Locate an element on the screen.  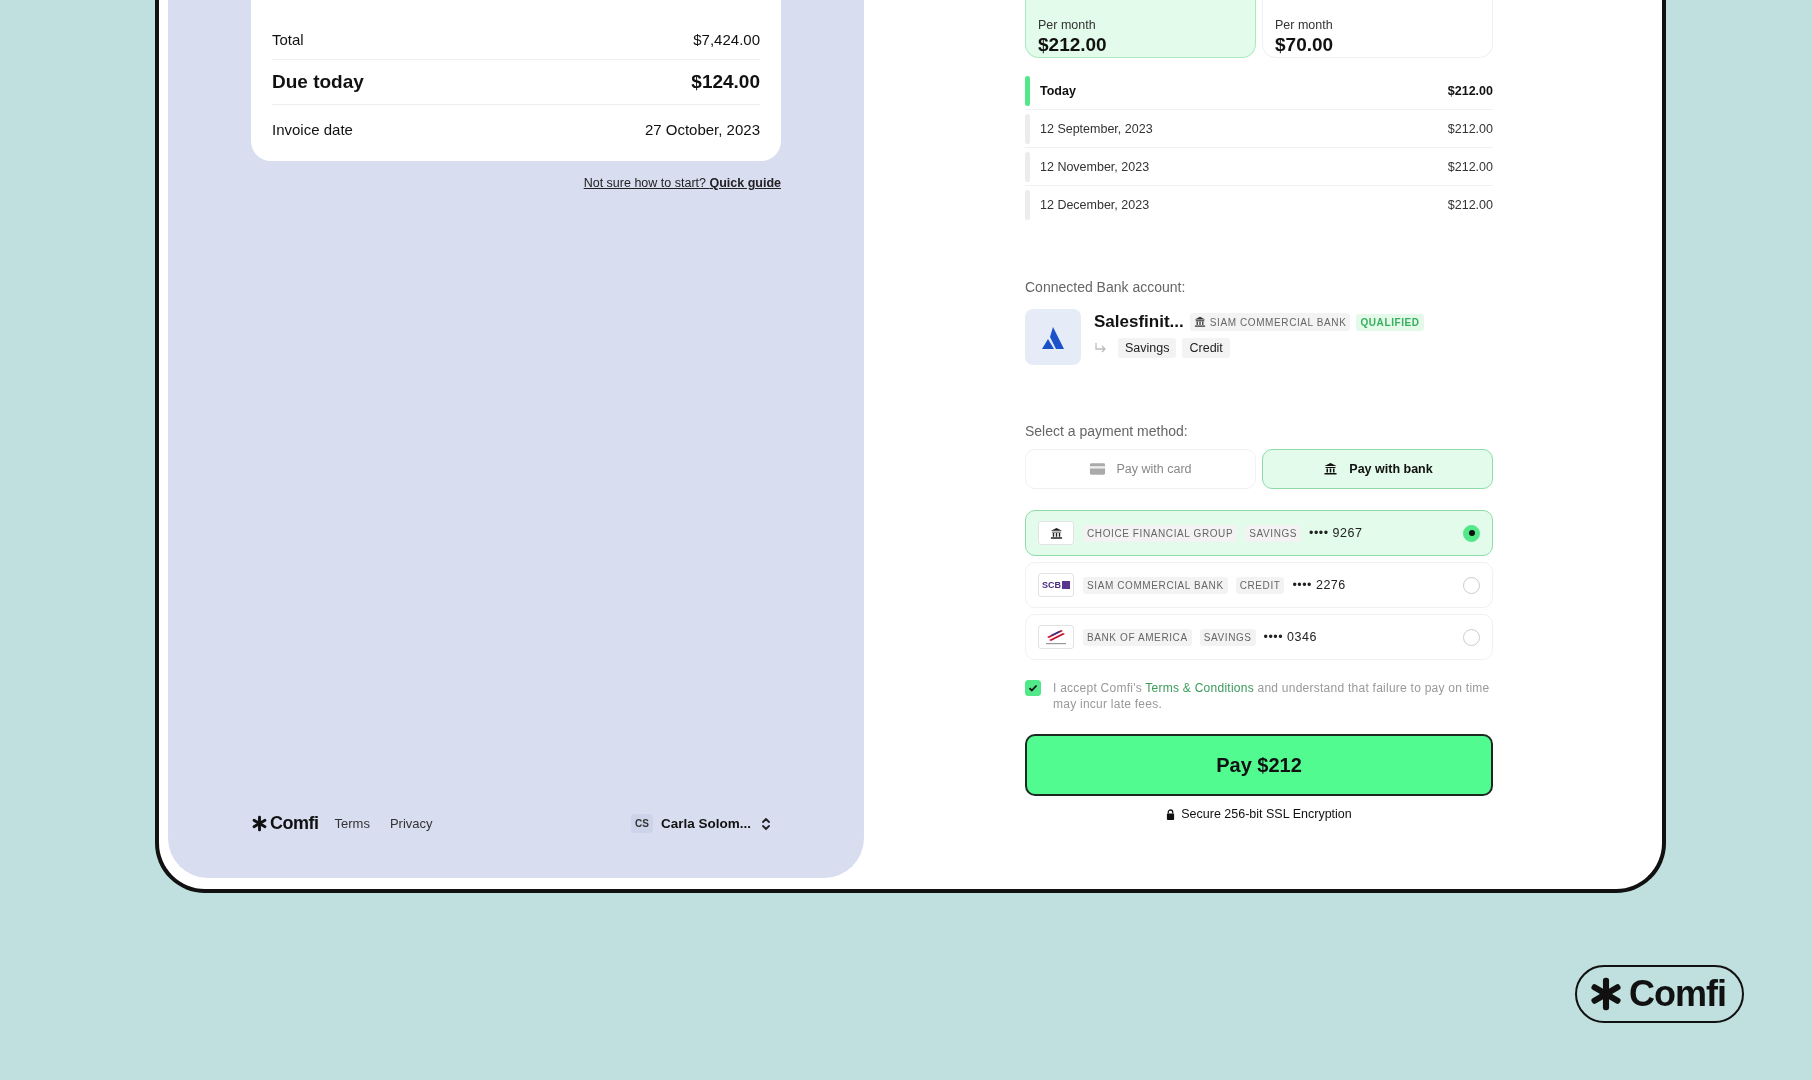
account-type-tag: CREDIT is located at coordinates (1260, 585).